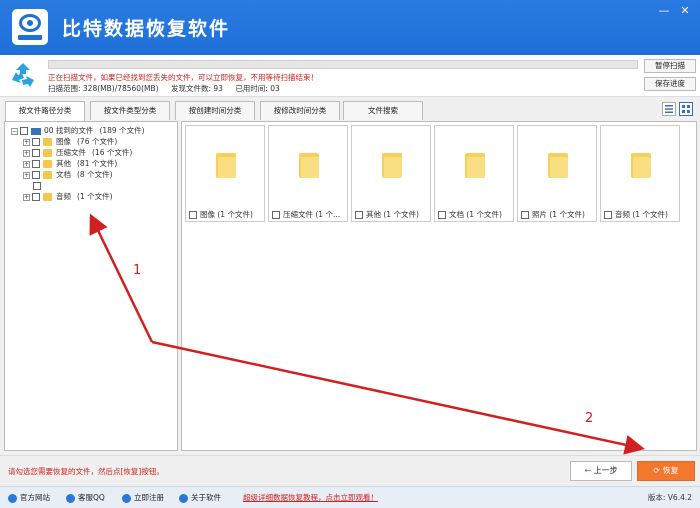 This screenshot has width=700, height=508. Describe the element at coordinates (126, 498) in the screenshot. I see `register-icon` at that location.